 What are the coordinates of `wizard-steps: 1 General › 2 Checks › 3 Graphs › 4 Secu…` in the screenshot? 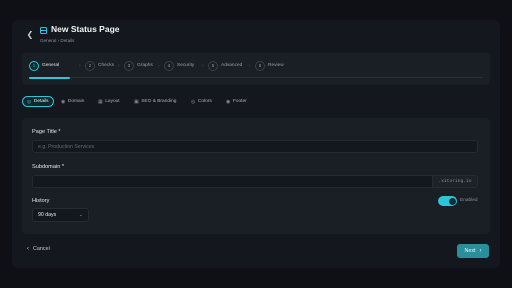 It's located at (256, 69).